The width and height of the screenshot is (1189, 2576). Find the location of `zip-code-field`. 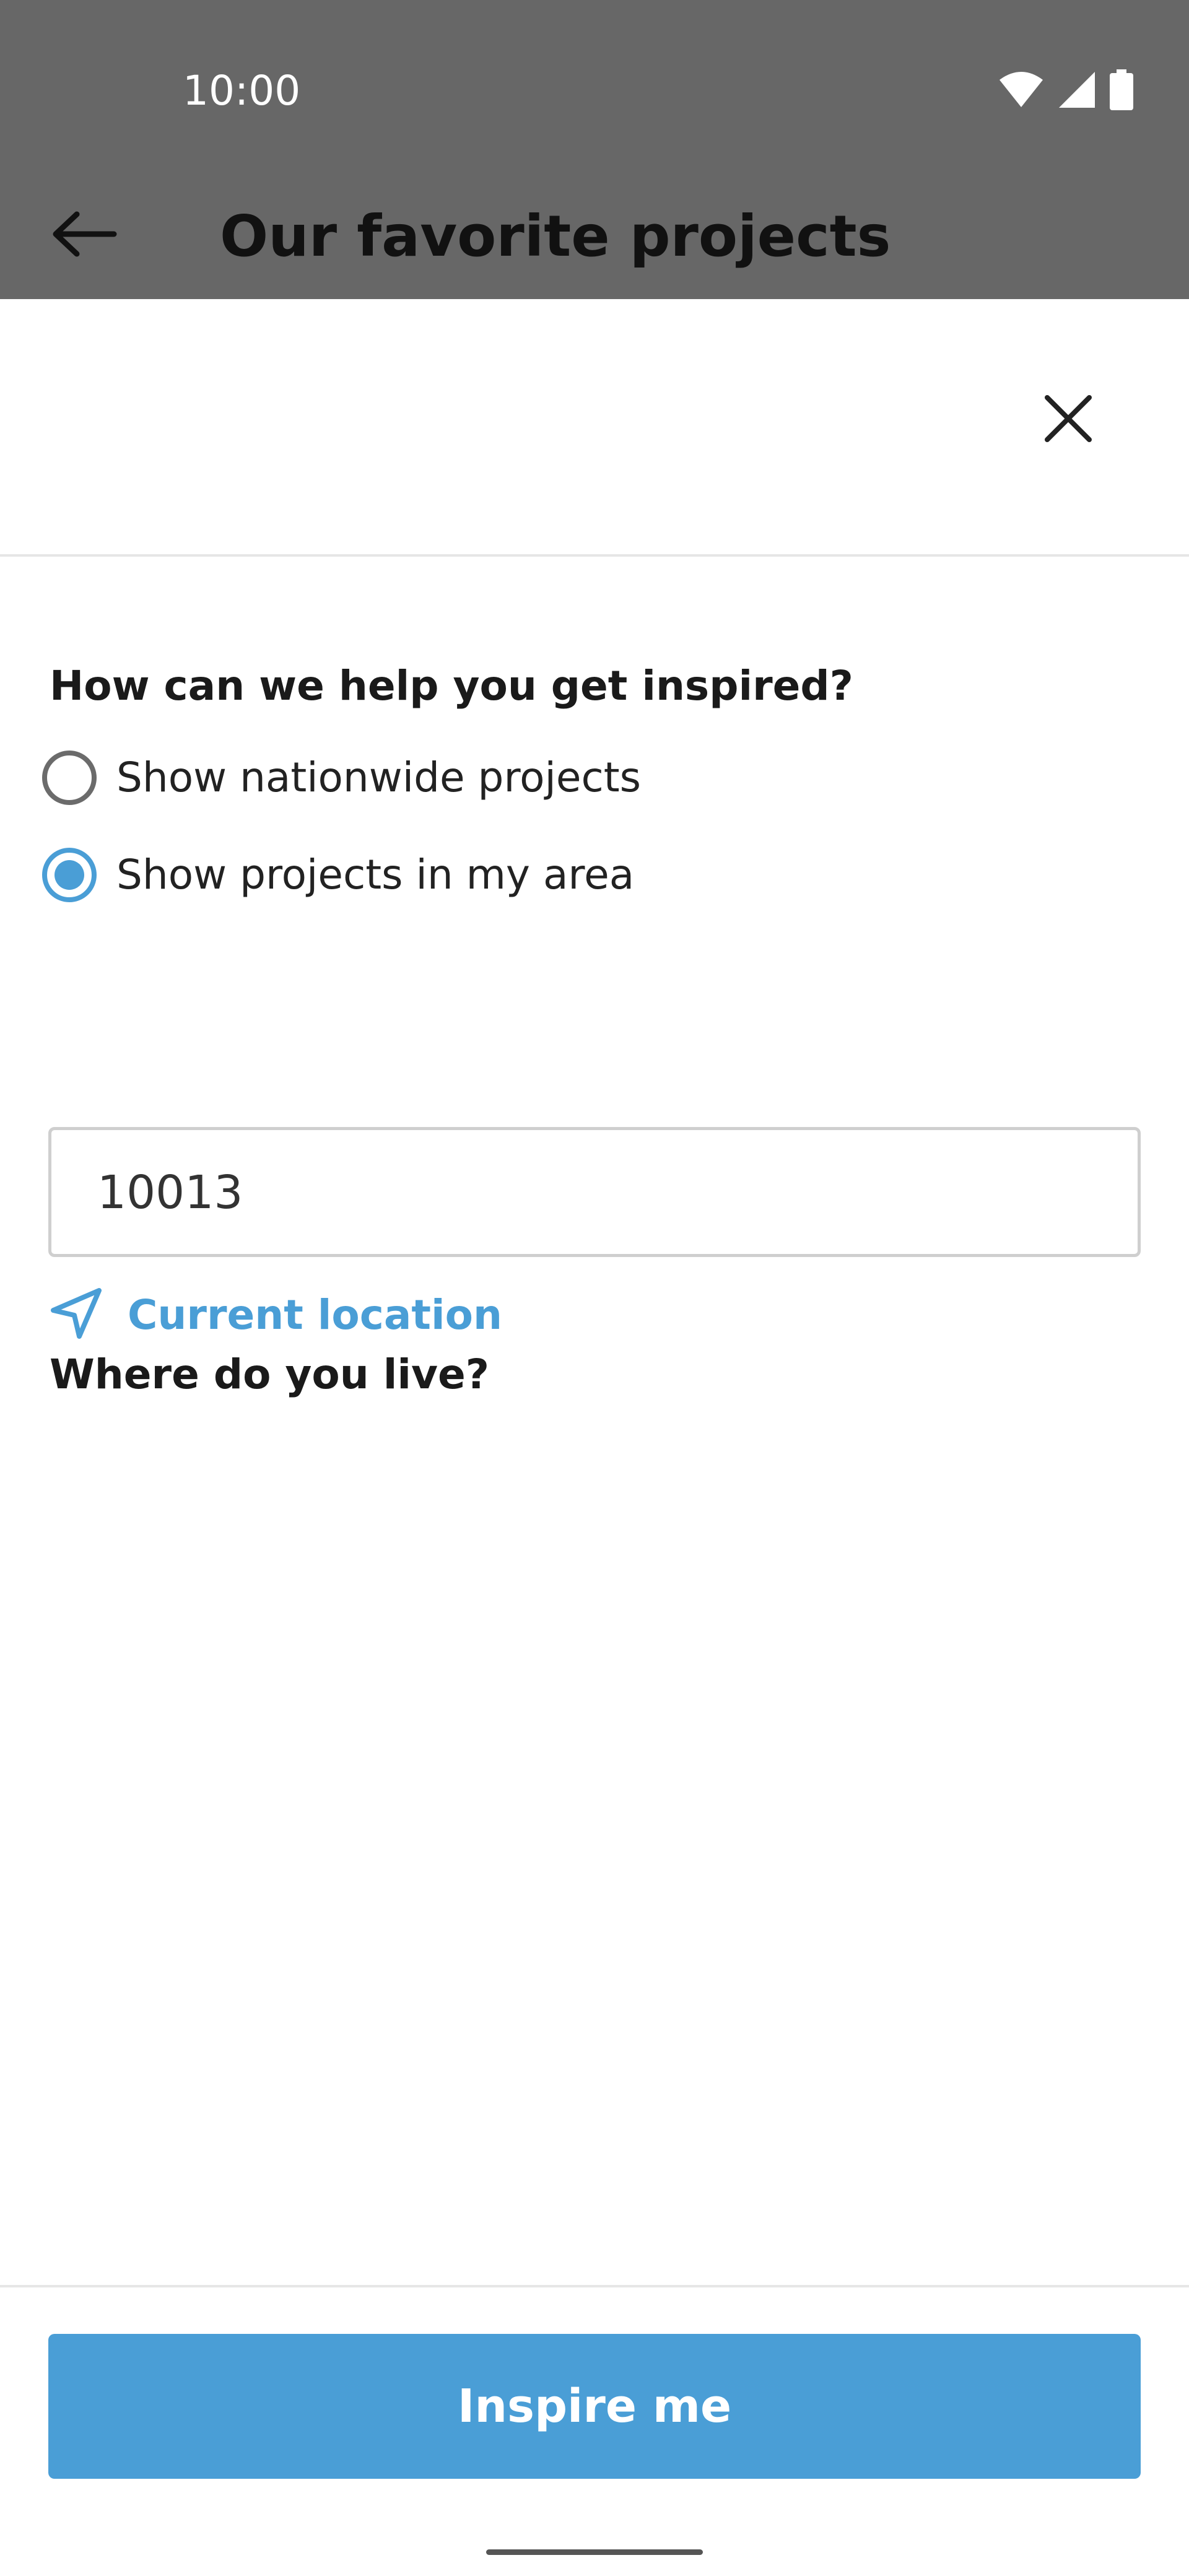

zip-code-field is located at coordinates (594, 1192).